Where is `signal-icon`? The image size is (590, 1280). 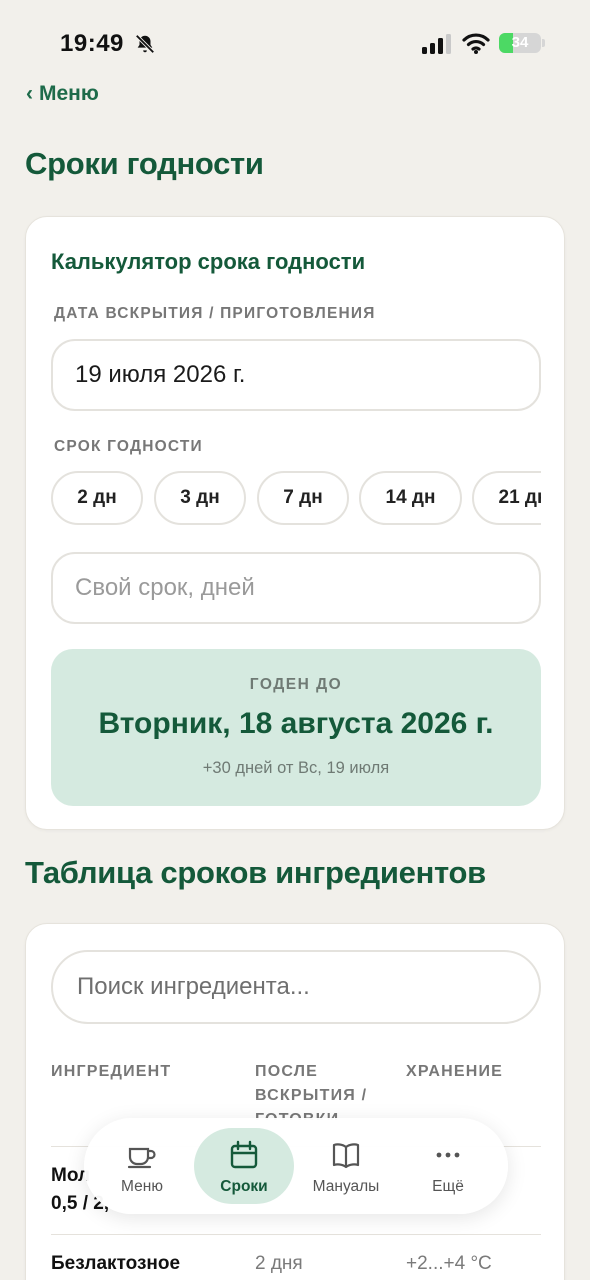 signal-icon is located at coordinates (436, 44).